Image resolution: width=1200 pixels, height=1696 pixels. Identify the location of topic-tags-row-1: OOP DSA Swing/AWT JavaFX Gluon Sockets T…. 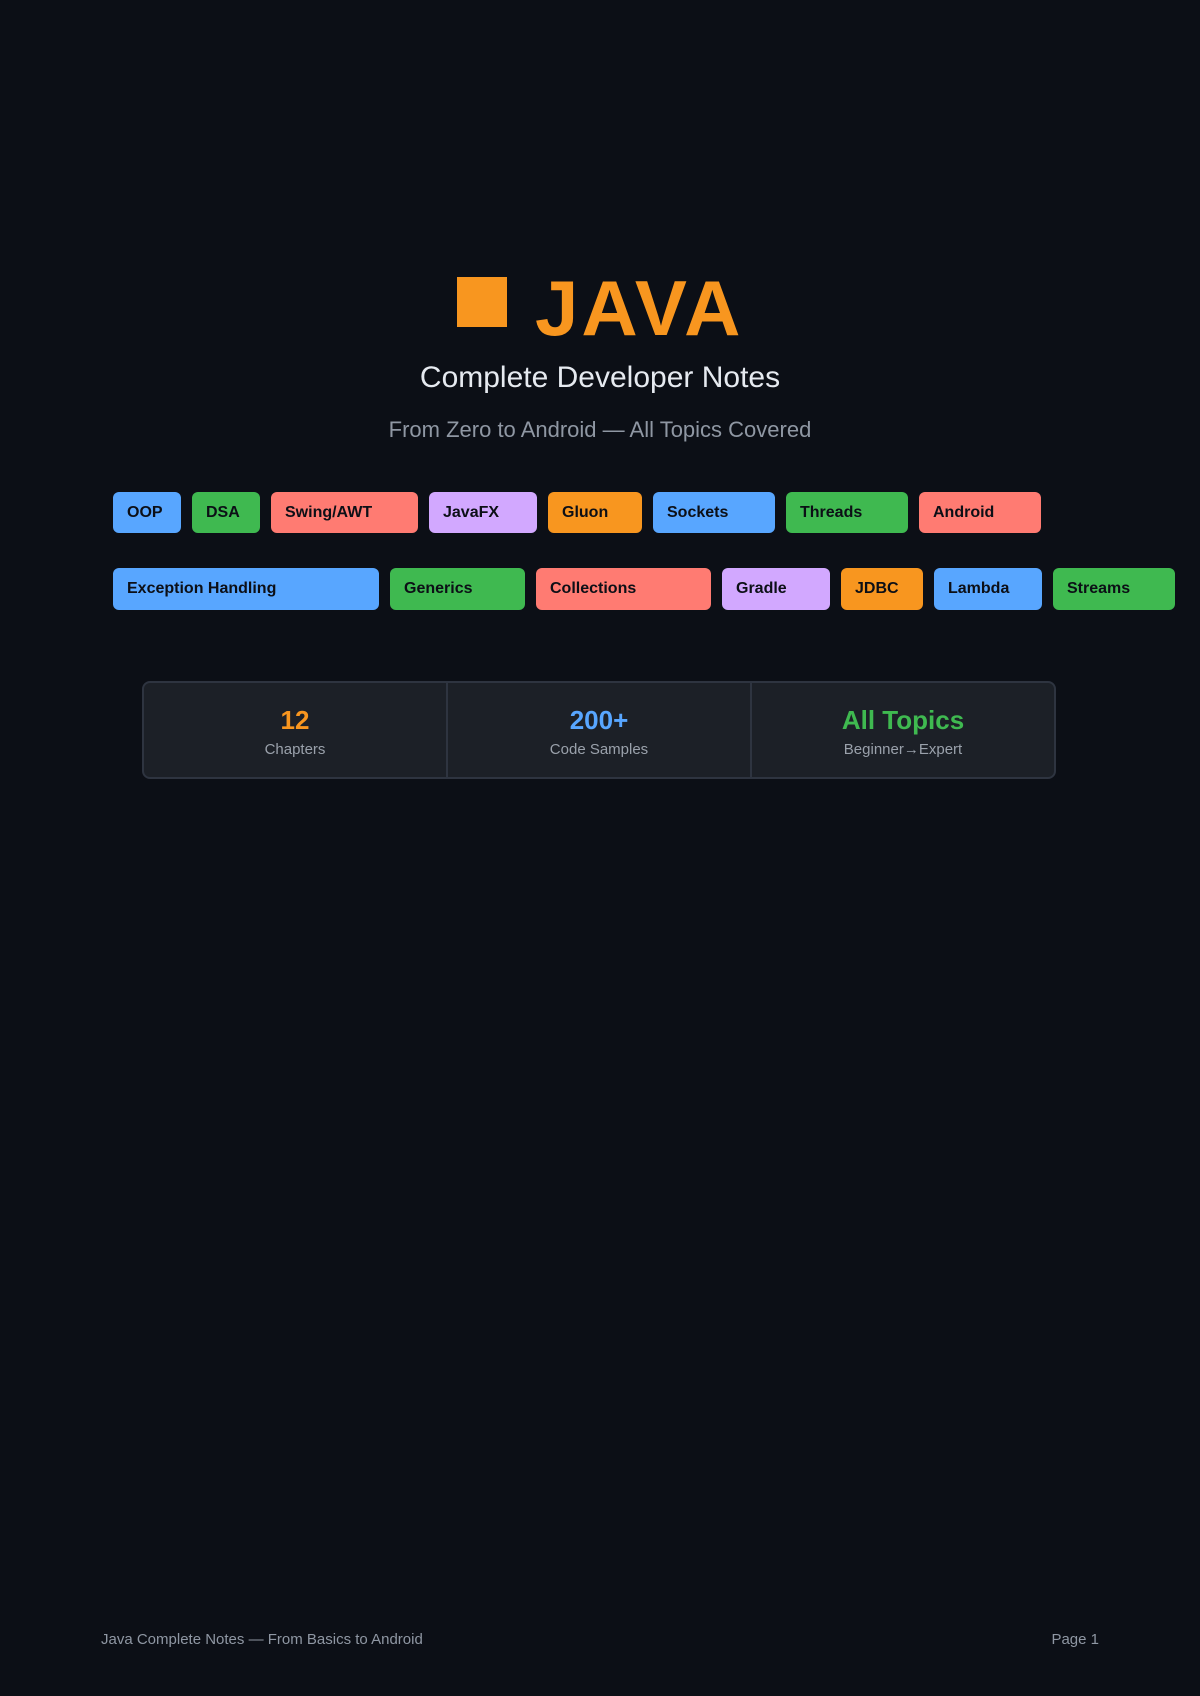
(577, 512).